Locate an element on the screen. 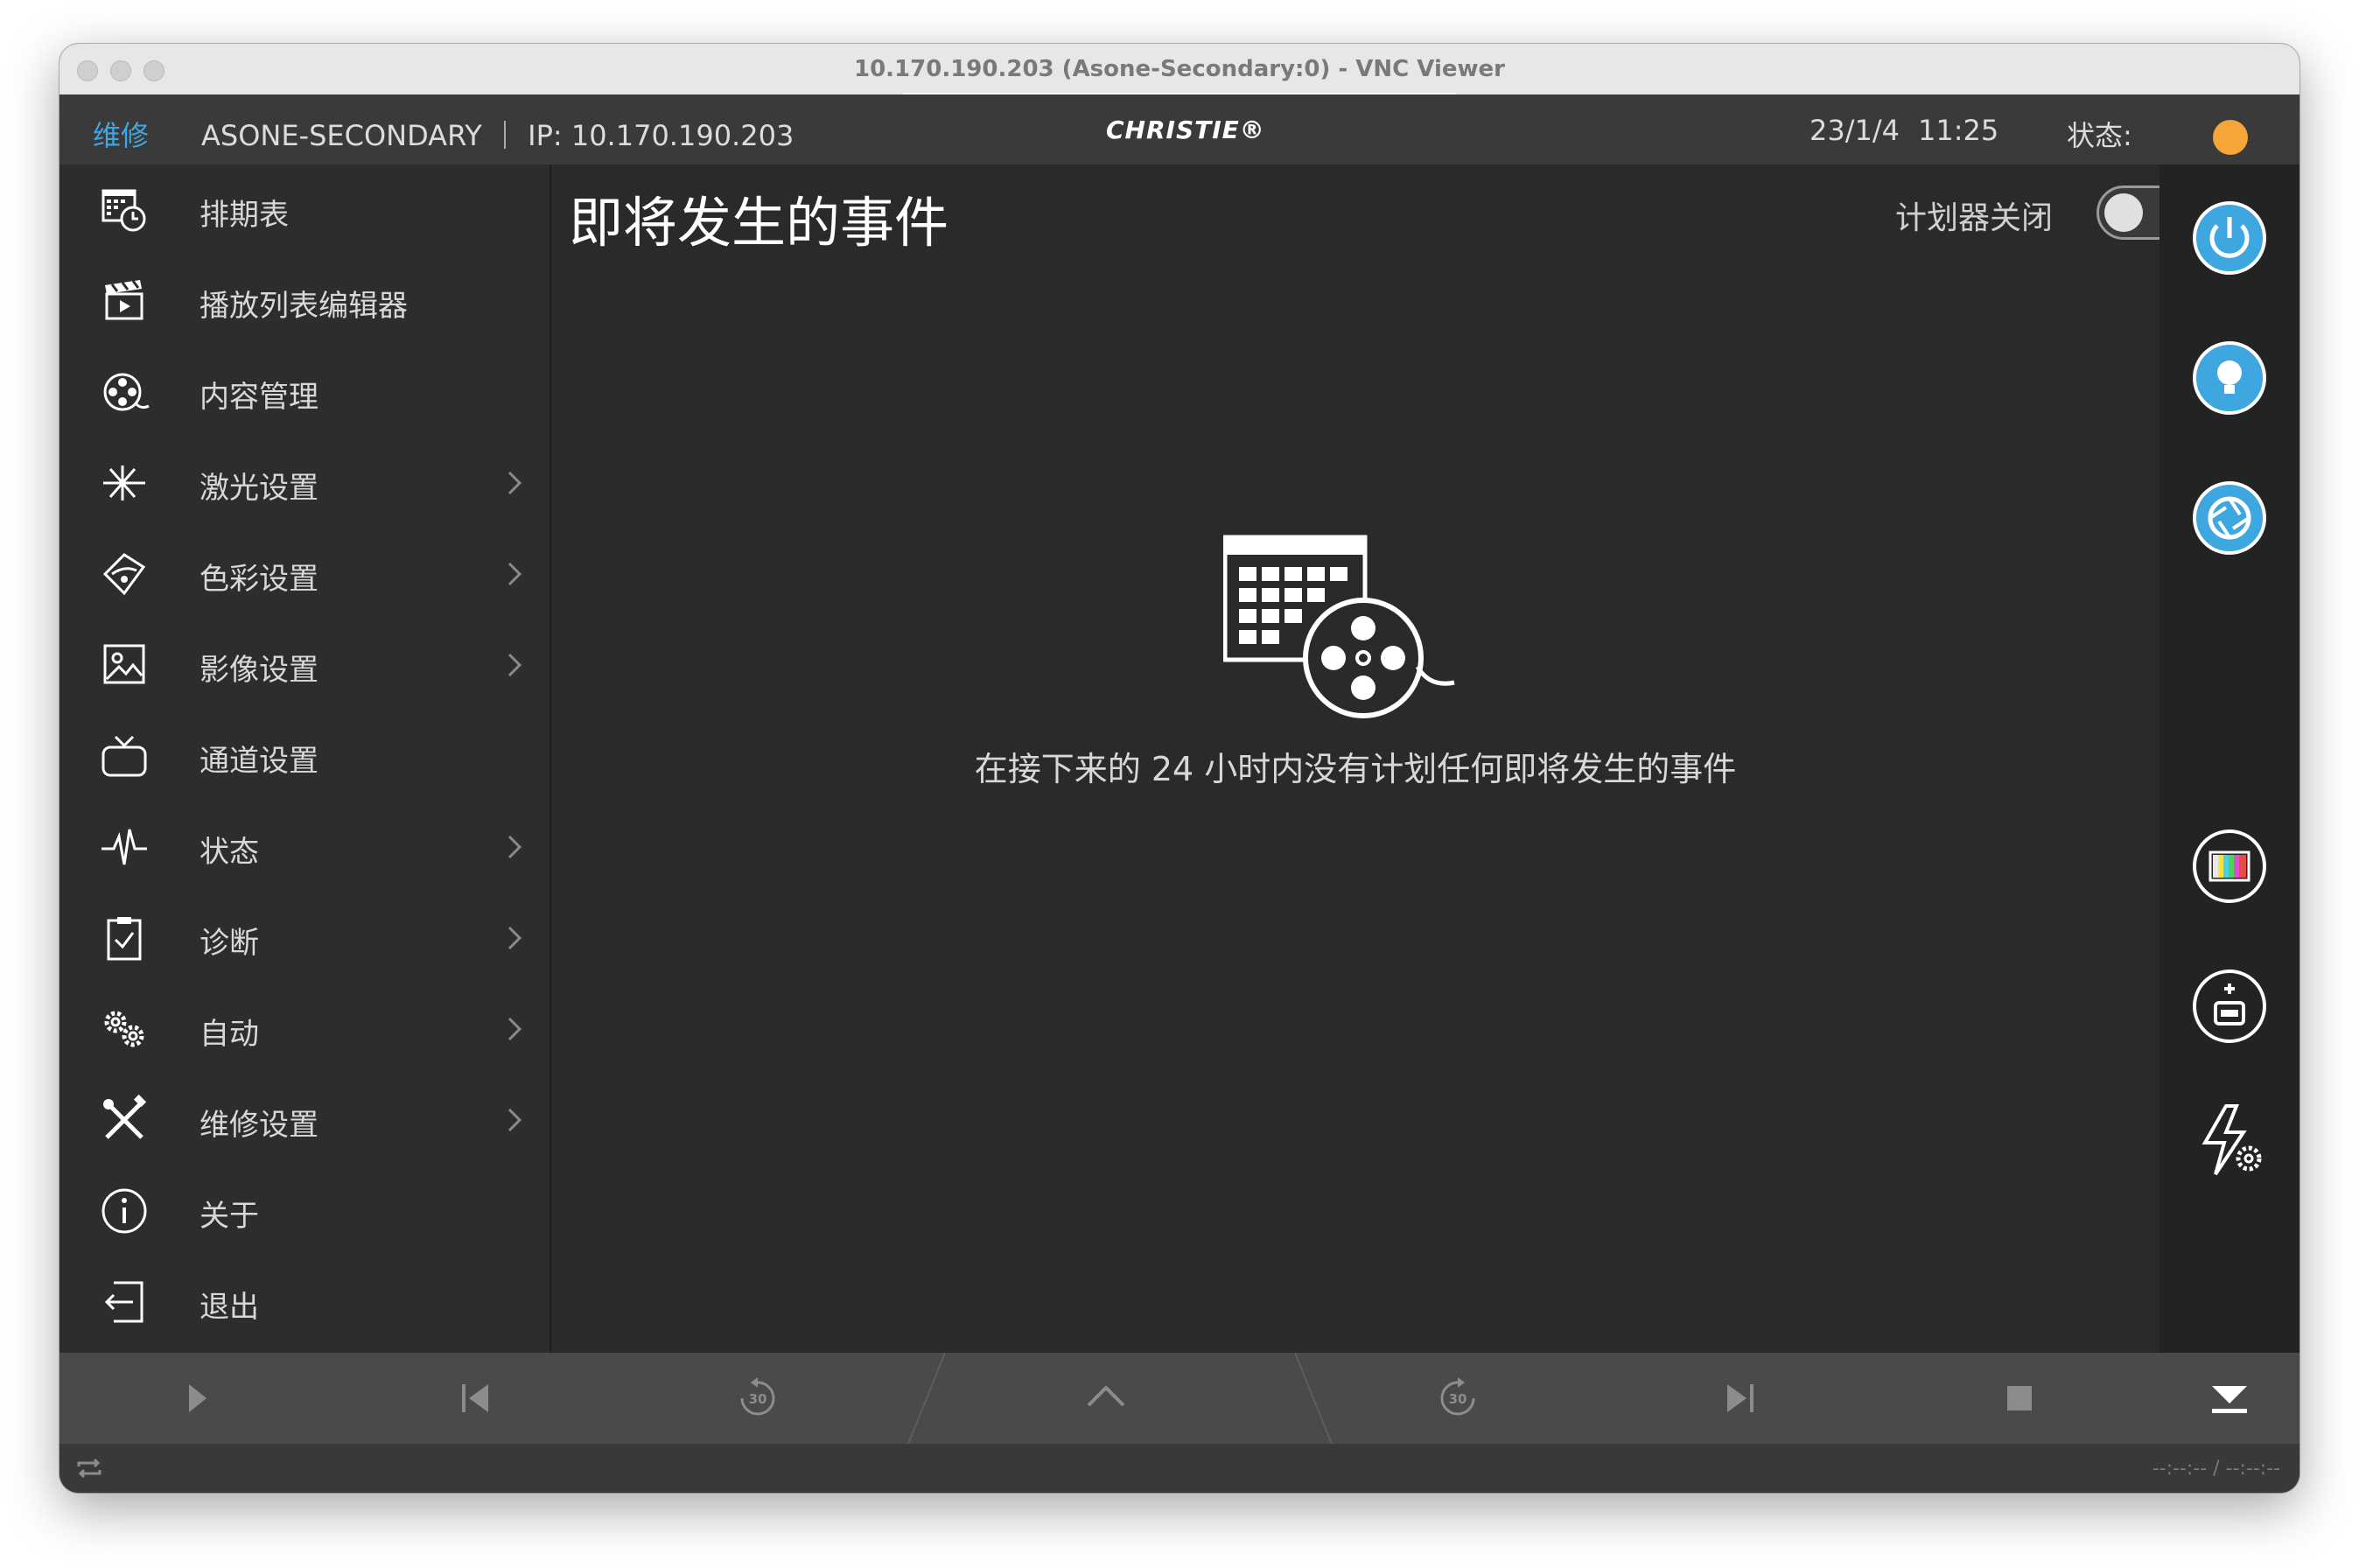 Image resolution: width=2359 pixels, height=1568 pixels. empty-state-message: 在接下来的 24 小时内没有计划任何即将发生的事件 is located at coordinates (1355, 769).